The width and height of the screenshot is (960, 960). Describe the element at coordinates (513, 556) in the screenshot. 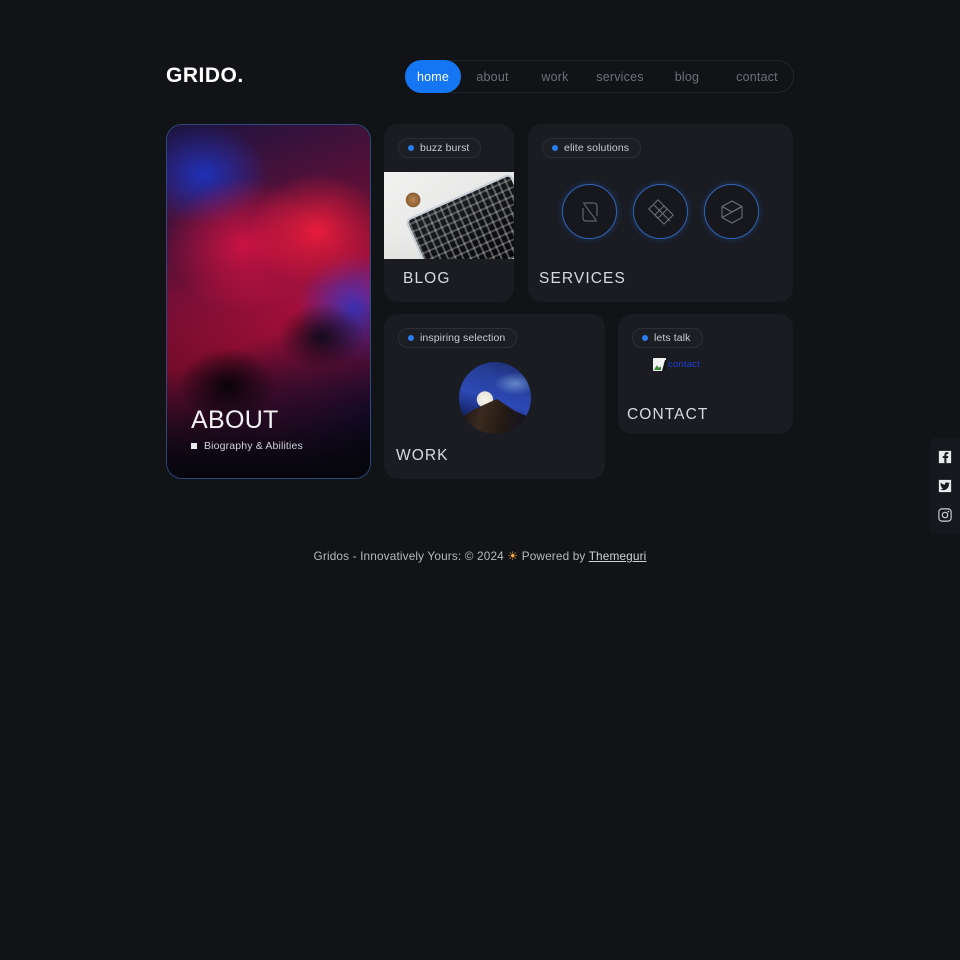

I see `sun-icon: ☀` at that location.